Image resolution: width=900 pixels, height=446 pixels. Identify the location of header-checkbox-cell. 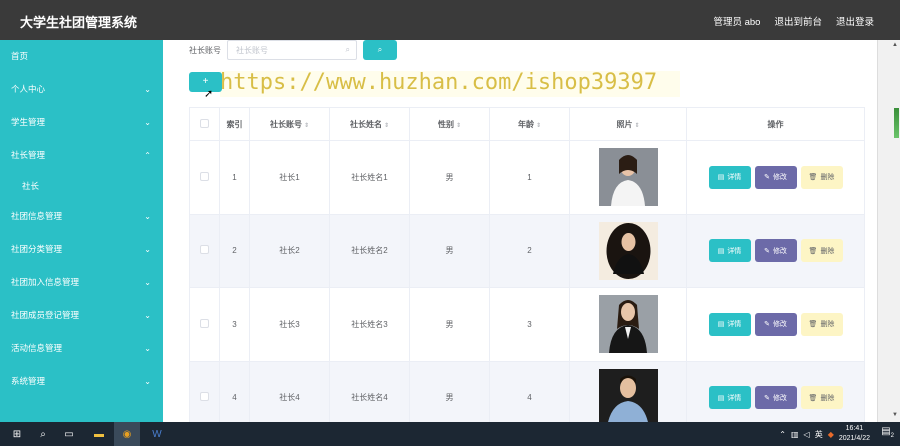
(204, 124).